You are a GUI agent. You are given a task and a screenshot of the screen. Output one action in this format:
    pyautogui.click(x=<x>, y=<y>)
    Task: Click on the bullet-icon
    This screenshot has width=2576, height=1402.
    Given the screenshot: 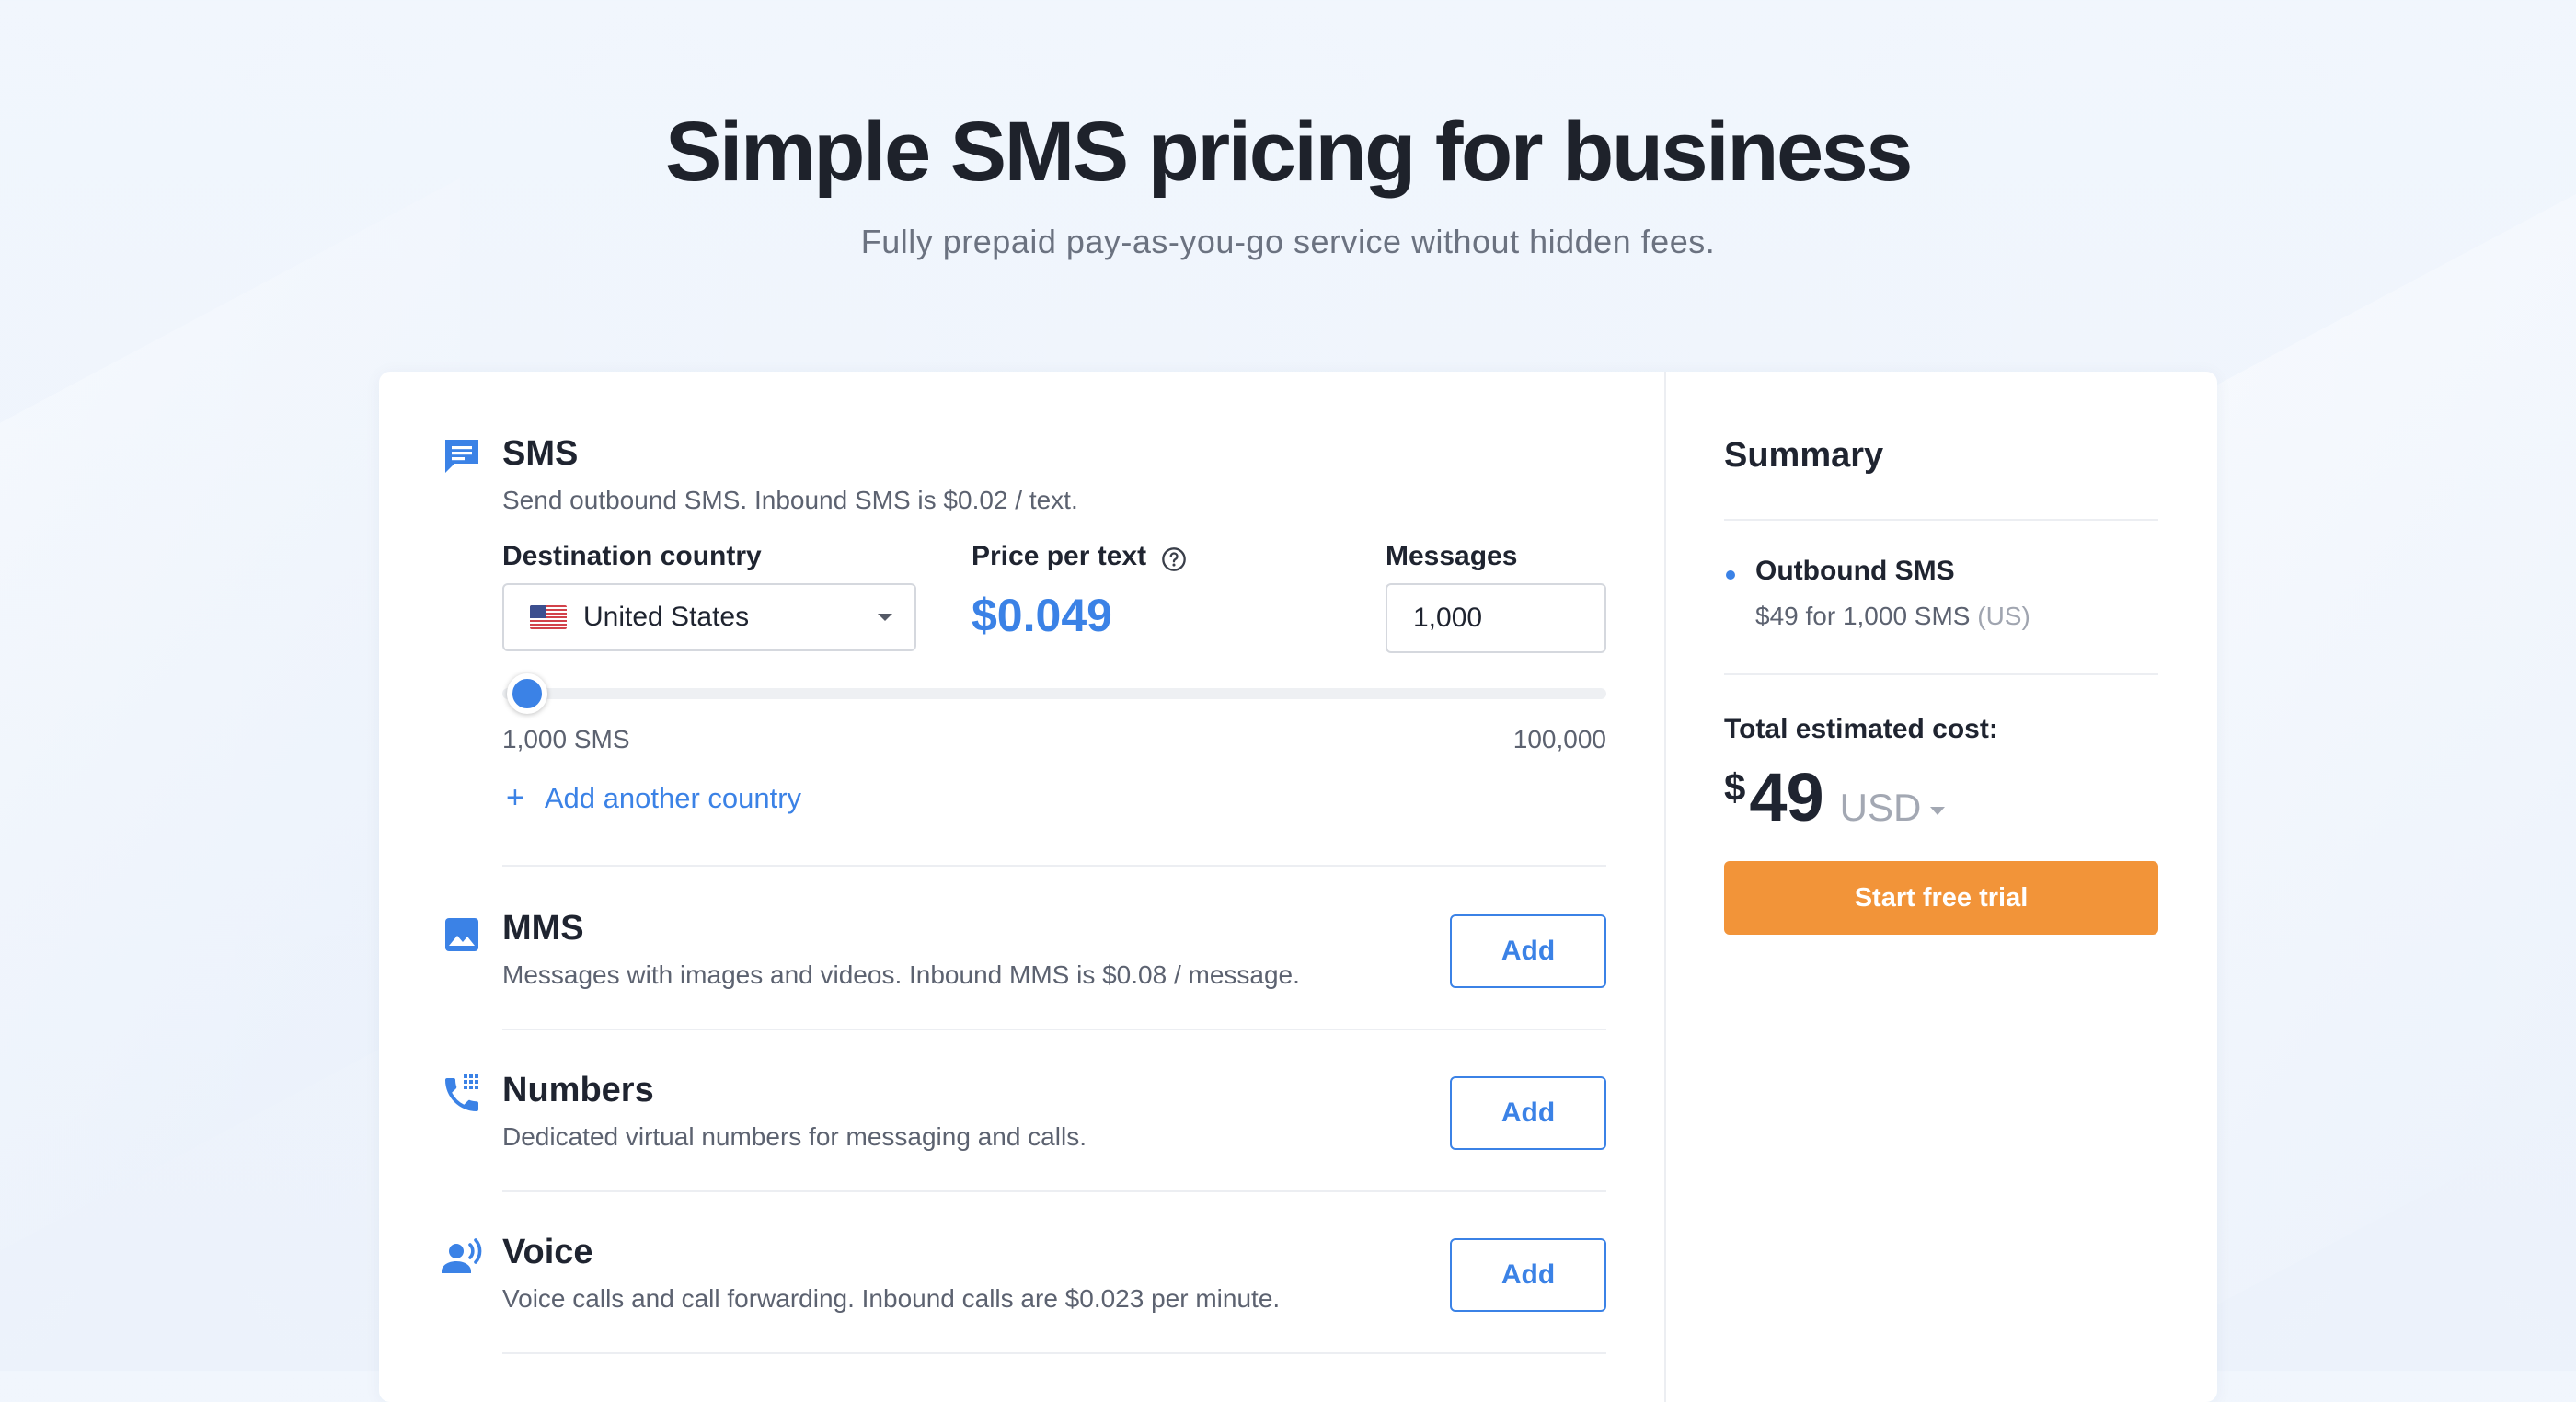 What is the action you would take?
    pyautogui.click(x=1730, y=575)
    